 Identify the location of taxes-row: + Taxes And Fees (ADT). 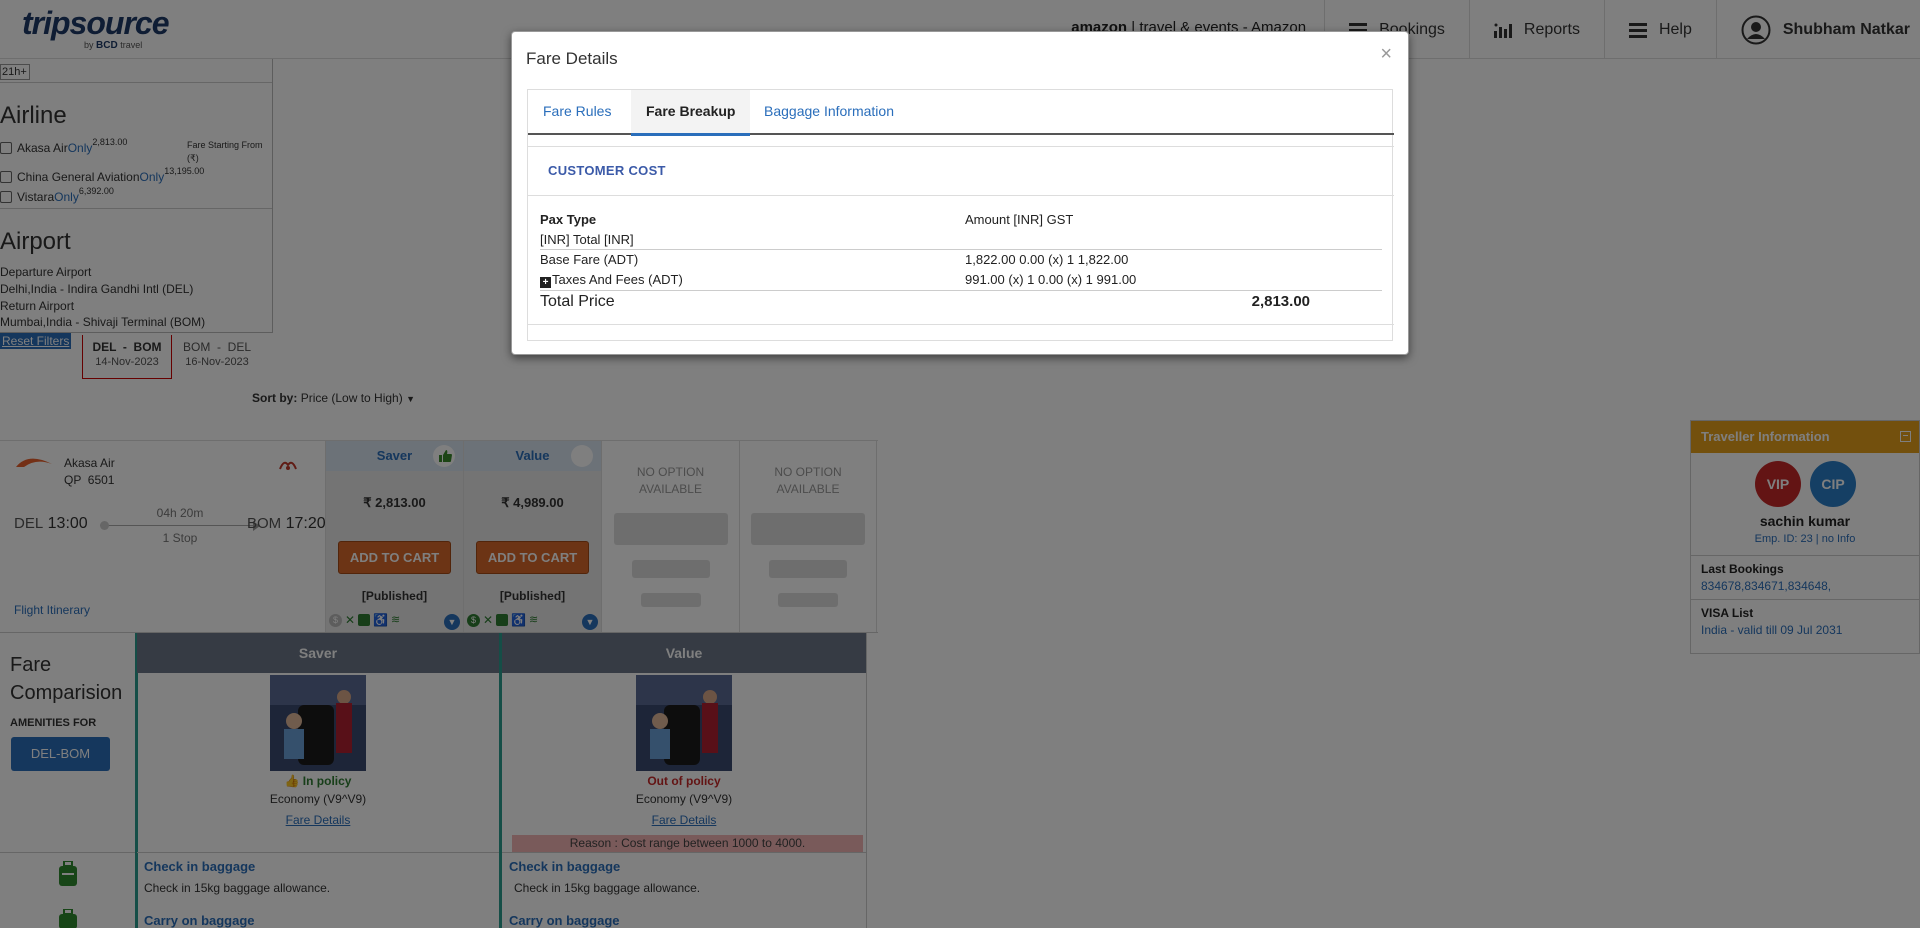
(611, 280).